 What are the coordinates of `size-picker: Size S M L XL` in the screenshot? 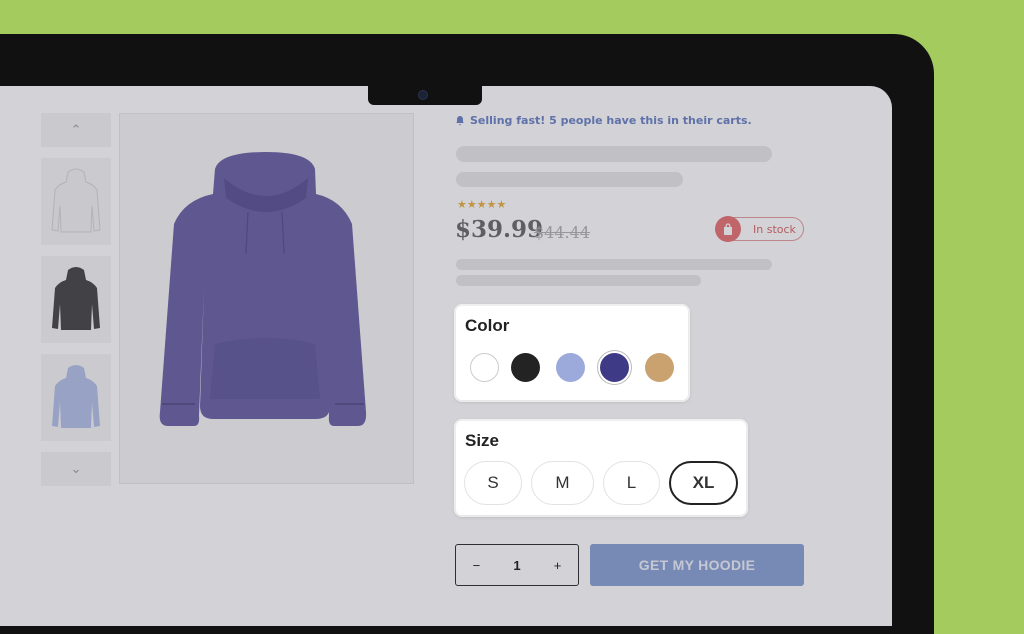 It's located at (601, 468).